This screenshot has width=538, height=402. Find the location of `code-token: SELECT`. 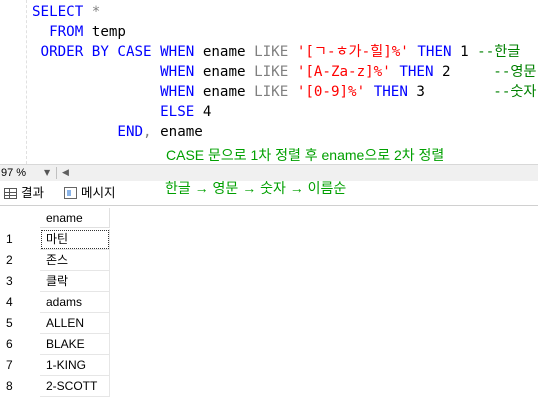

code-token: SELECT is located at coordinates (58, 12).